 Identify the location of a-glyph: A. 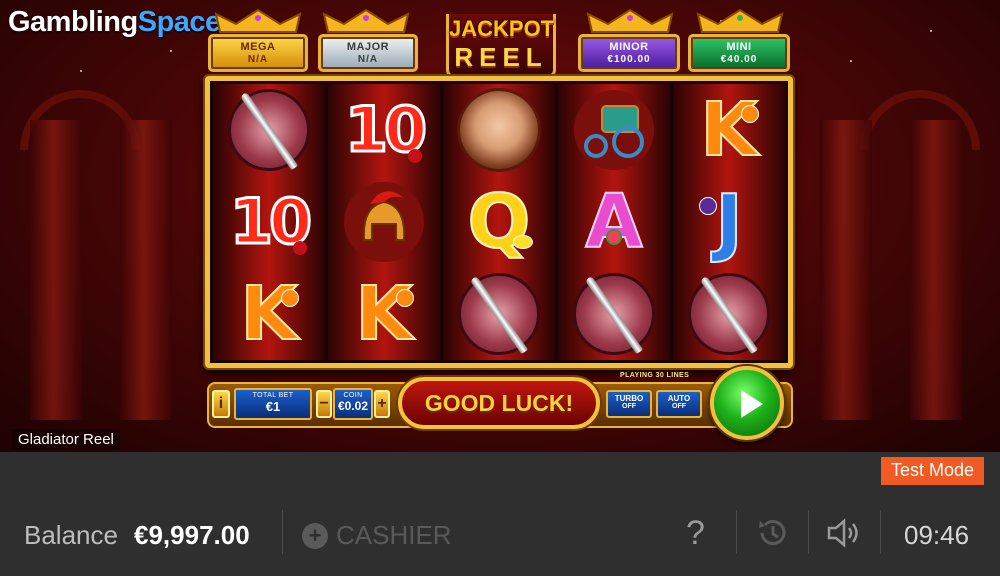
(613, 222).